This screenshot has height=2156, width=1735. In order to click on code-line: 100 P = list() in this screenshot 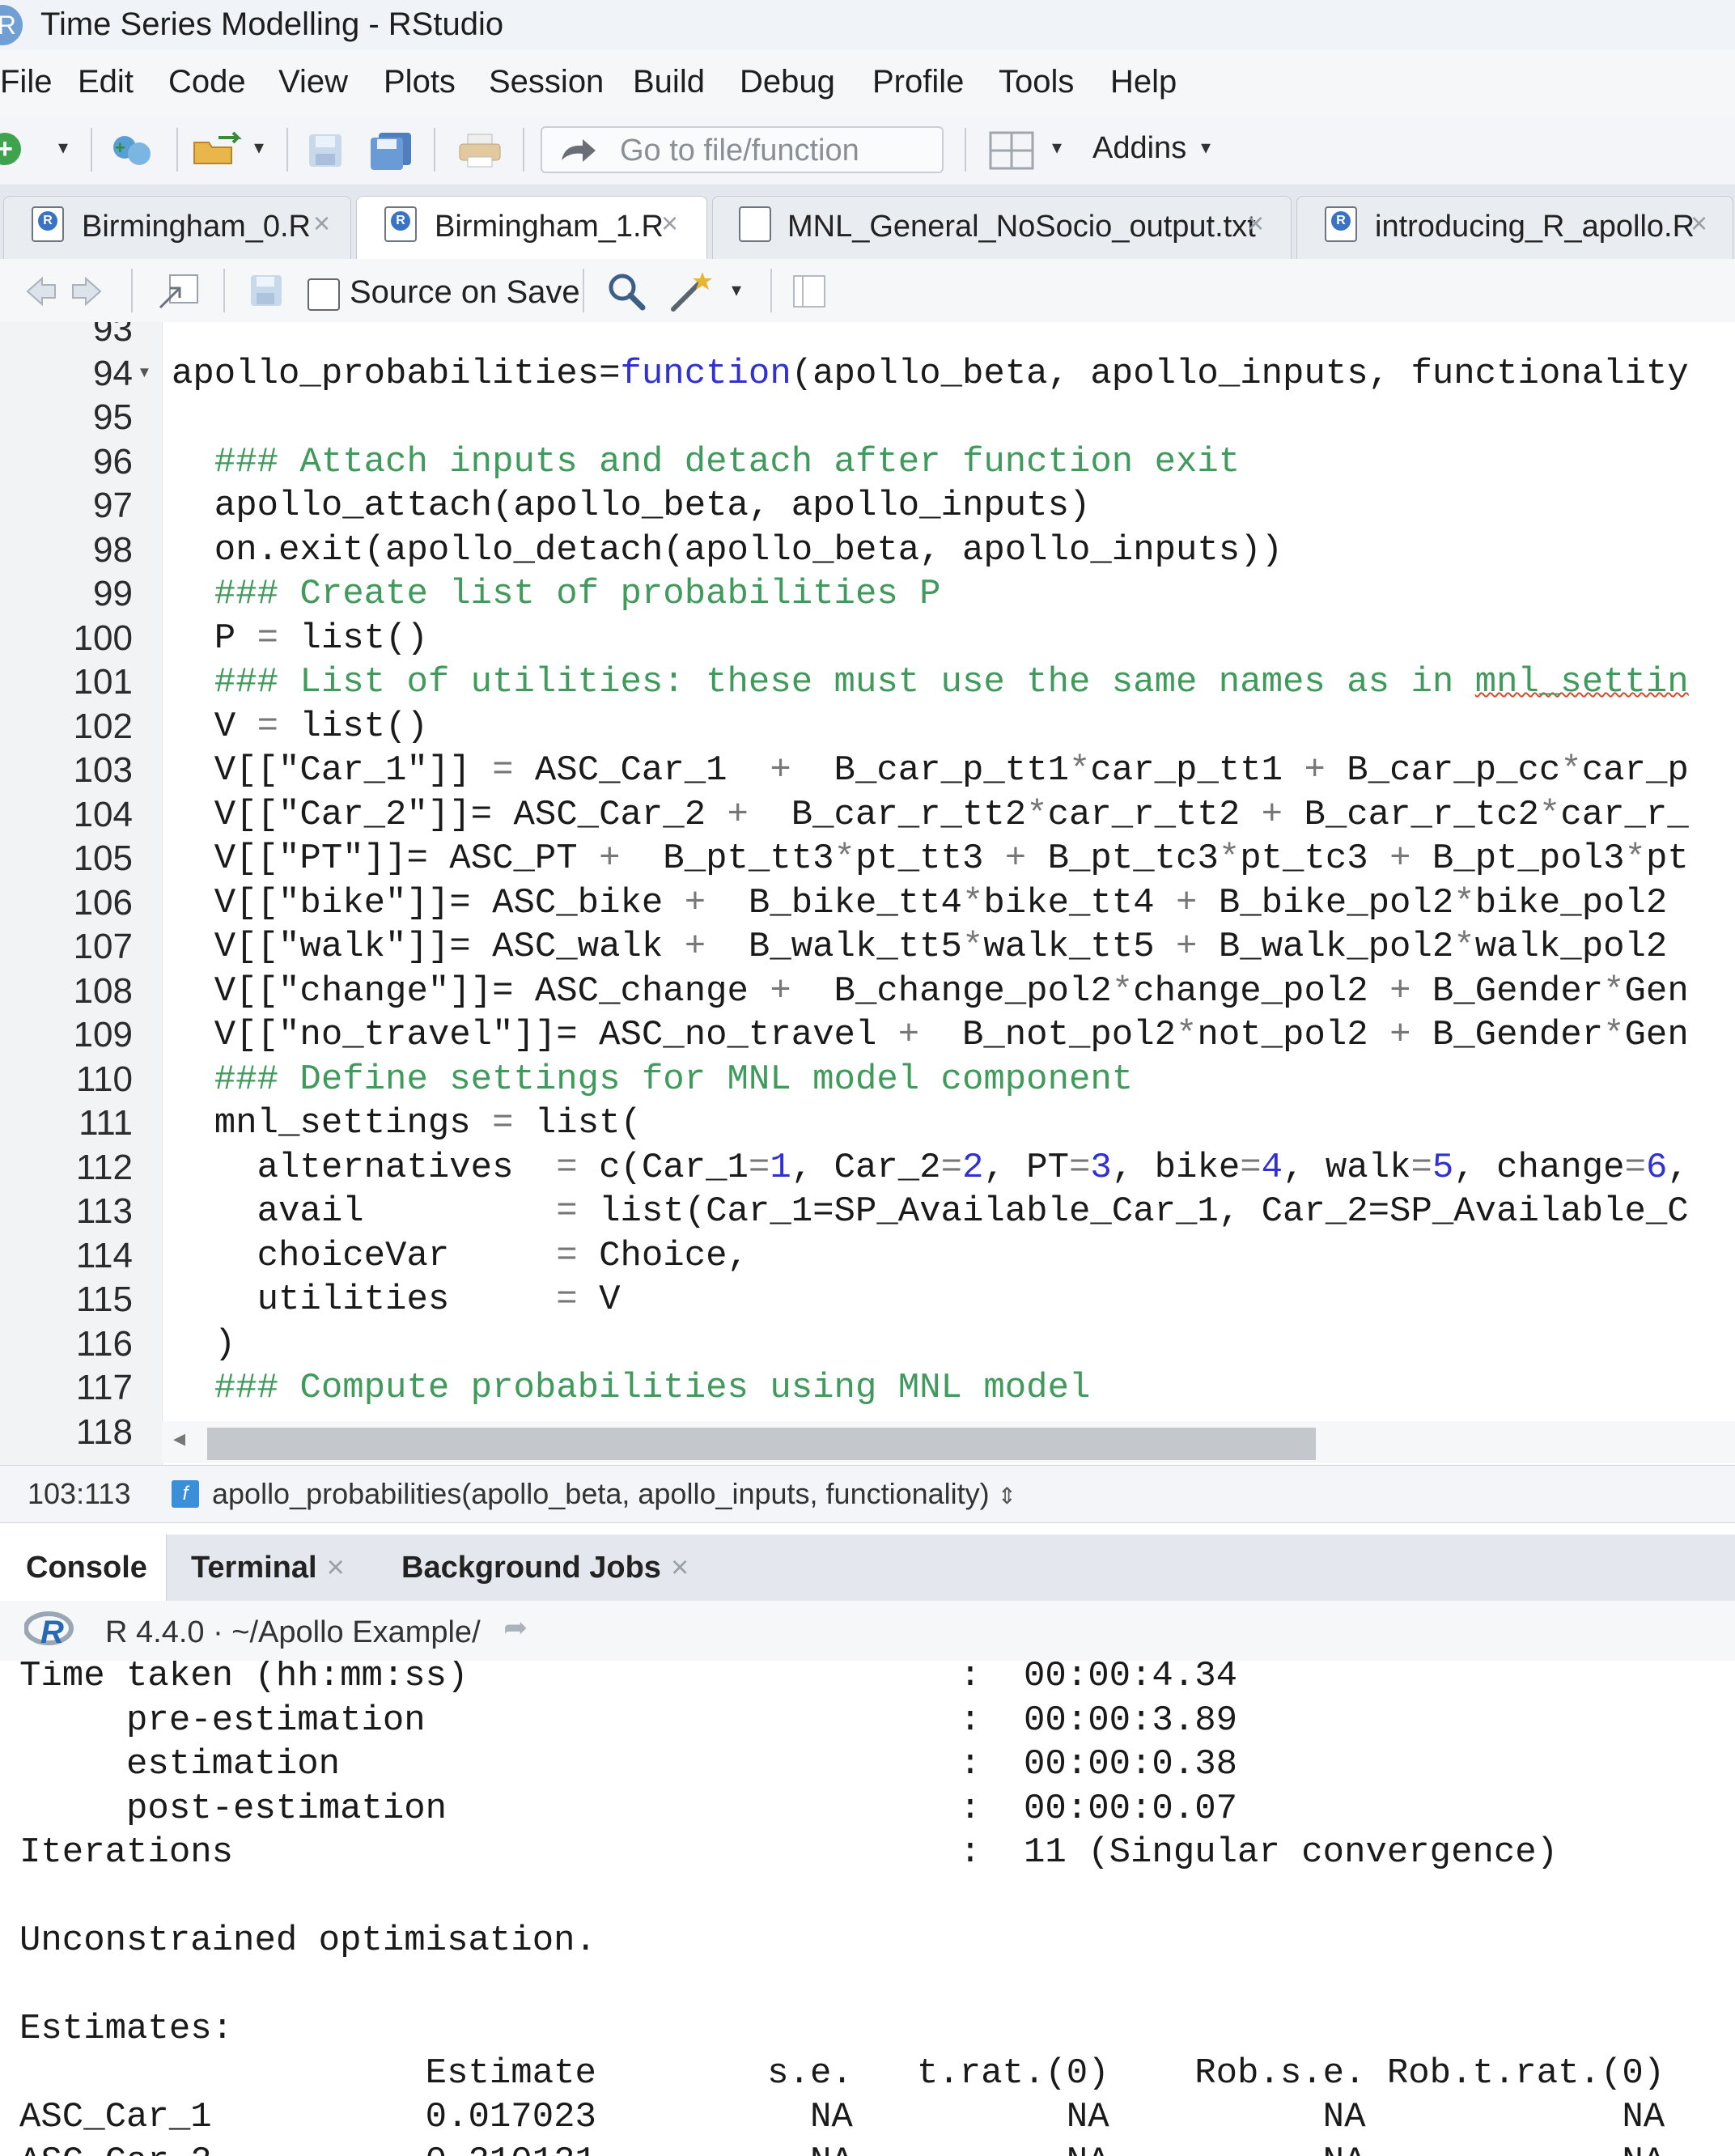, I will do `click(867, 639)`.